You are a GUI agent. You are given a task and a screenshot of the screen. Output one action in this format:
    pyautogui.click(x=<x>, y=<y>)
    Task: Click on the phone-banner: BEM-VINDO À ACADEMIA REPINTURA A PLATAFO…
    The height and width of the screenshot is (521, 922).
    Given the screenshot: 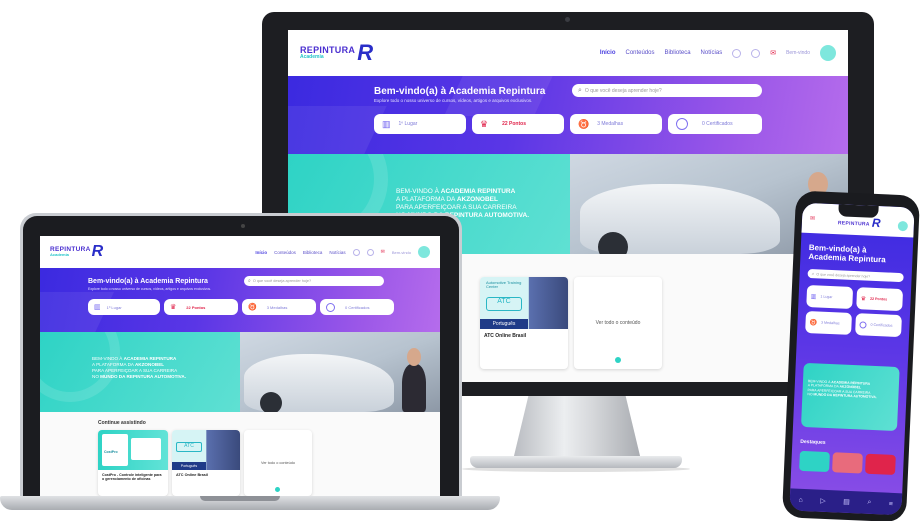 What is the action you would take?
    pyautogui.click(x=850, y=397)
    